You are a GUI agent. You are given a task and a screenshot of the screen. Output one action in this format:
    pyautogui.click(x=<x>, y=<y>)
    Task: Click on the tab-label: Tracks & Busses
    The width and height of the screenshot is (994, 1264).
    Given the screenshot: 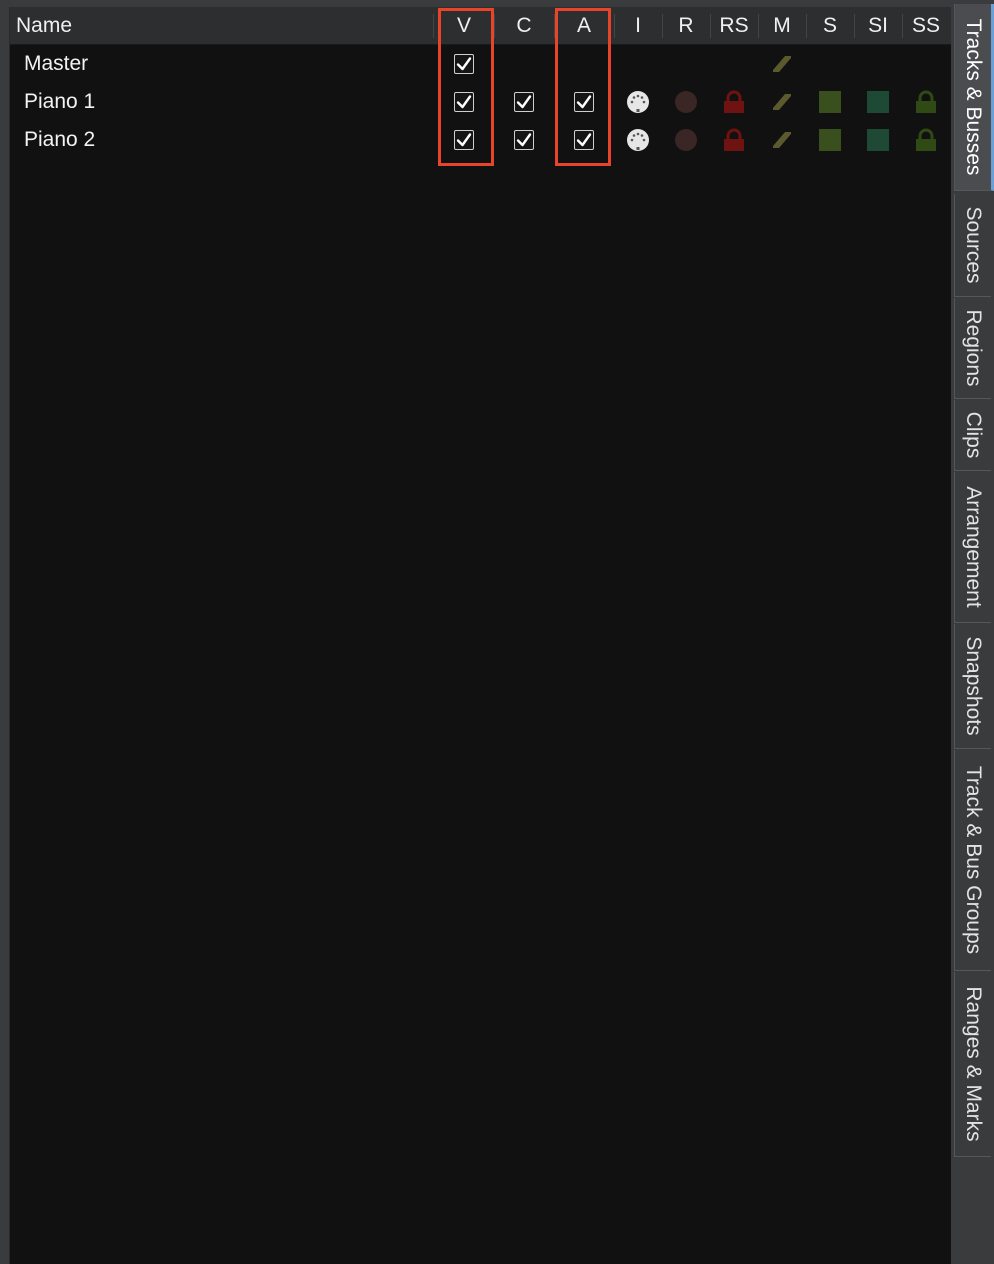 What is the action you would take?
    pyautogui.click(x=973, y=97)
    